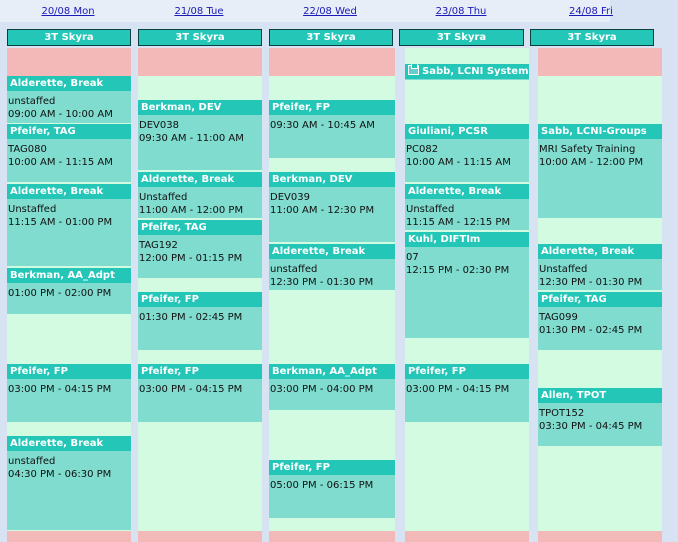 Image resolution: width=678 pixels, height=542 pixels. What do you see at coordinates (158, 245) in the screenshot?
I see `appointment-detail: TAG192` at bounding box center [158, 245].